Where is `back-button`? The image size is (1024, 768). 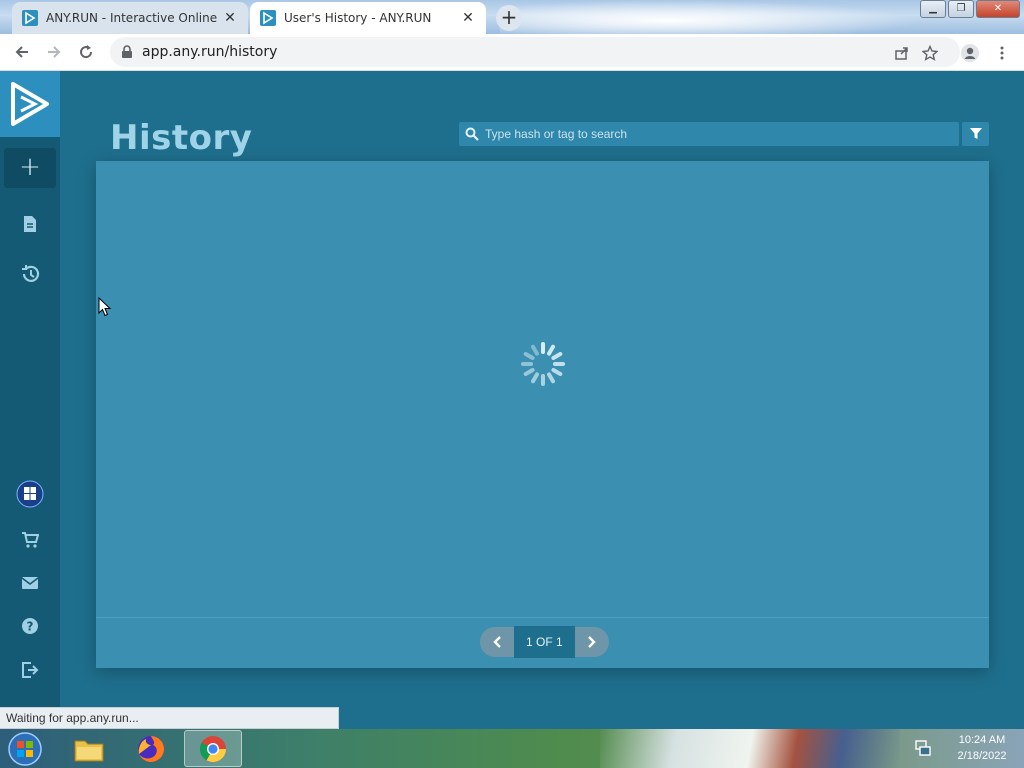
back-button is located at coordinates (22, 52).